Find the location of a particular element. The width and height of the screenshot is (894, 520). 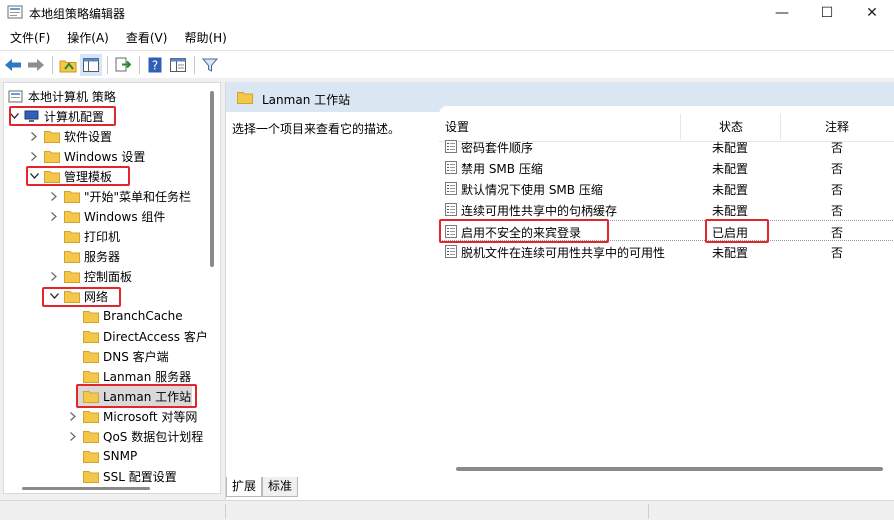

tree-item-dns-client: DNS 客户端 is located at coordinates (126, 356).